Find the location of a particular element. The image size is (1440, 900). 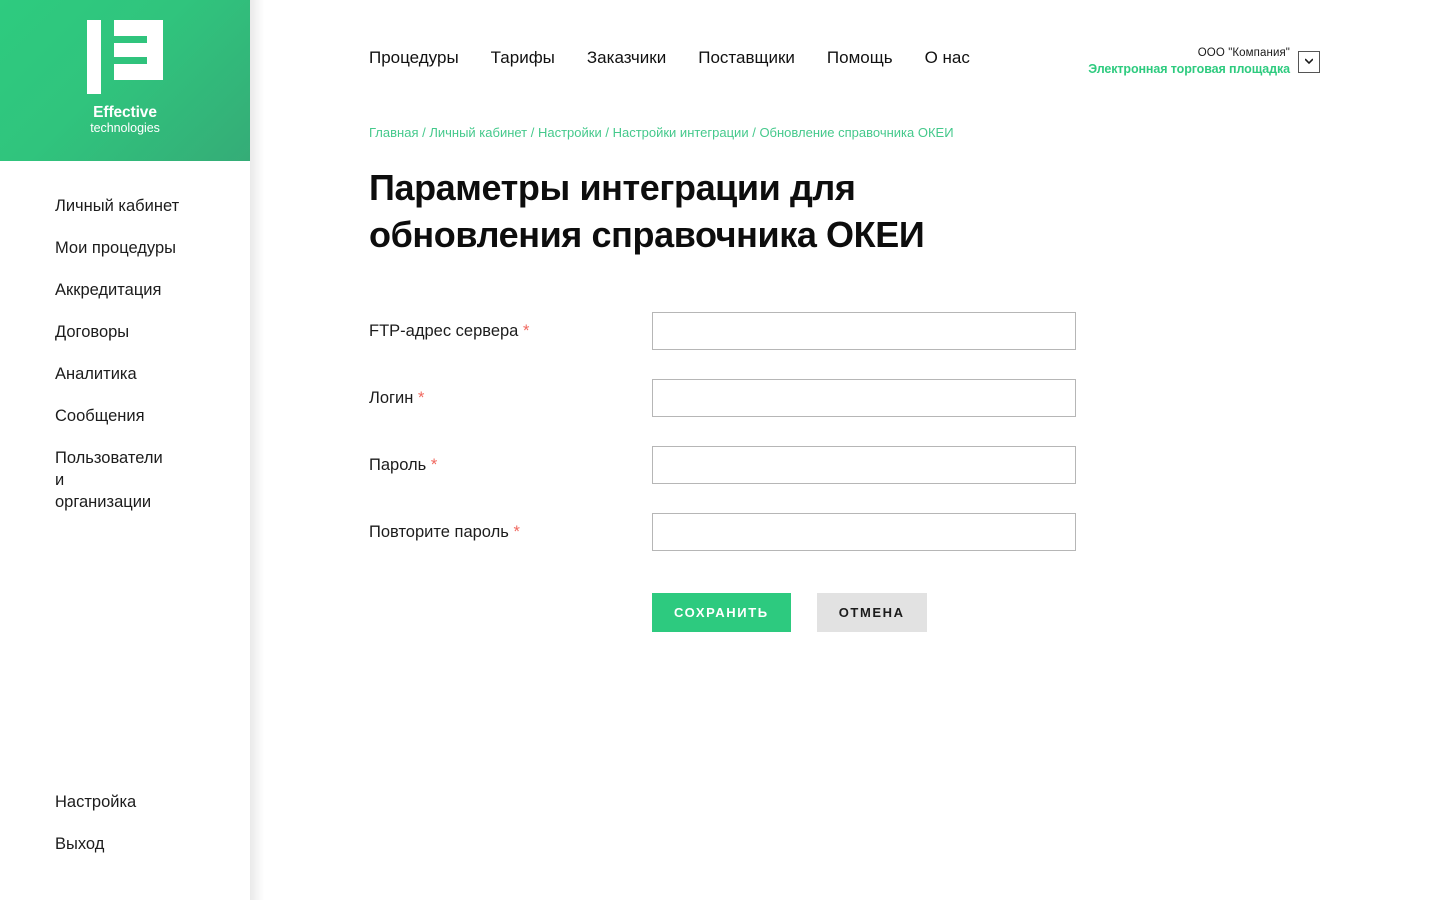

sidebar-item-analytics: Аналитика is located at coordinates (125, 375).